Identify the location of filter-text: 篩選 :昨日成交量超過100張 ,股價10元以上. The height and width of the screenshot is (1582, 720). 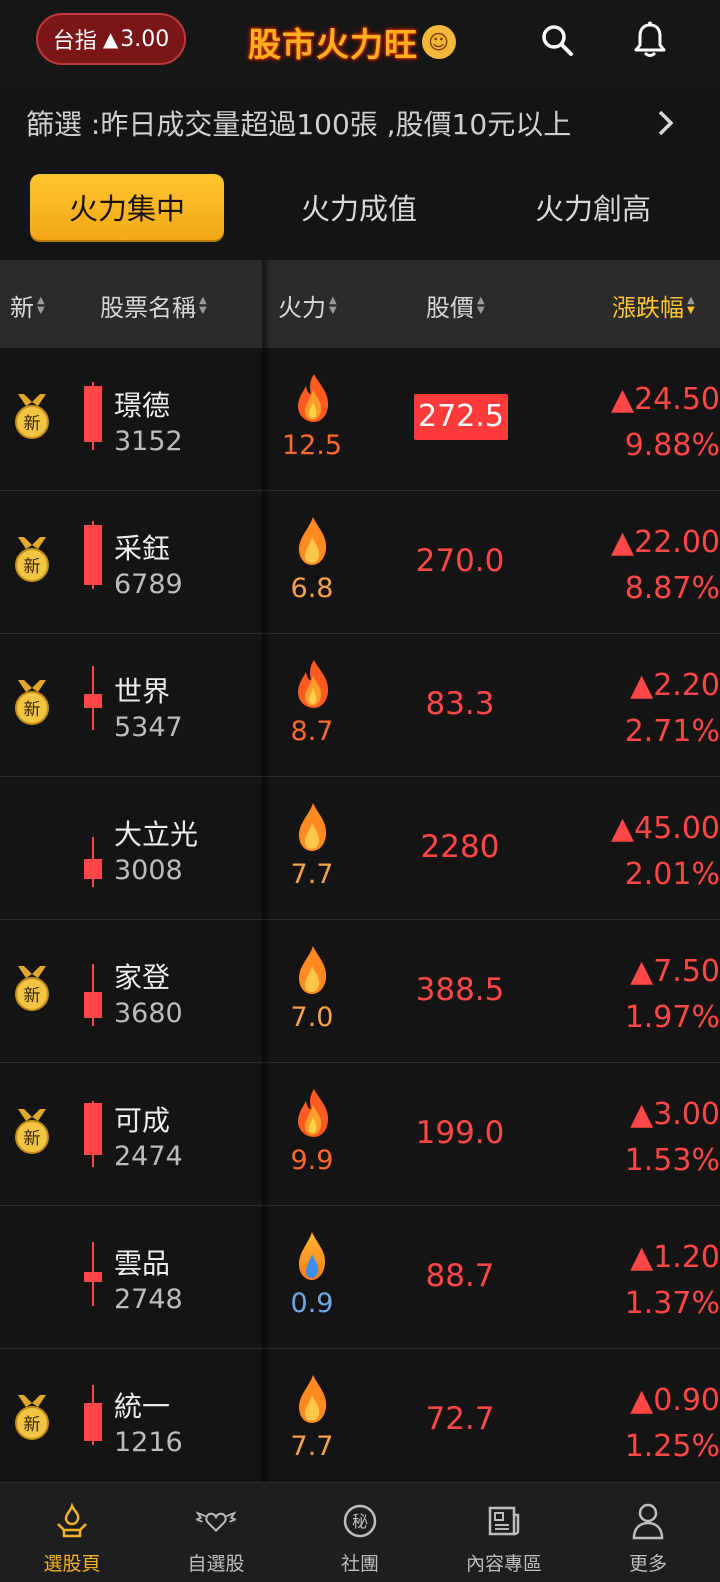
(299, 124).